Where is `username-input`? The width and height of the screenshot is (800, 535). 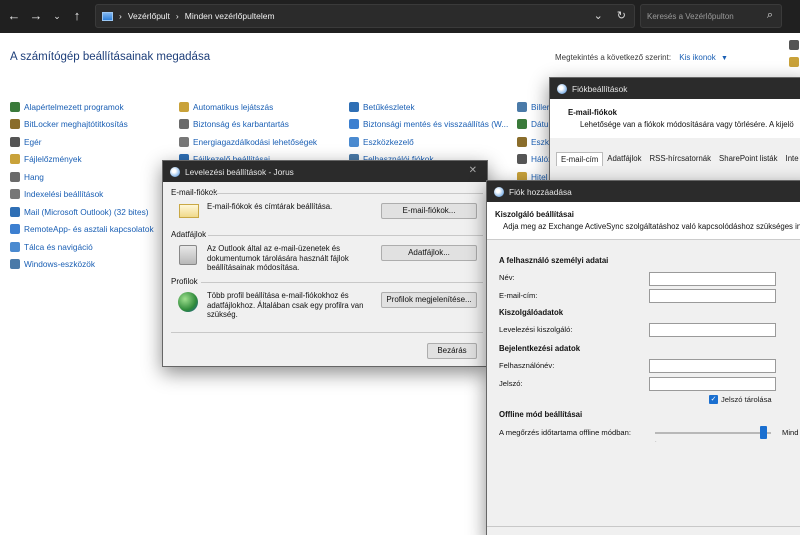
username-input is located at coordinates (712, 366).